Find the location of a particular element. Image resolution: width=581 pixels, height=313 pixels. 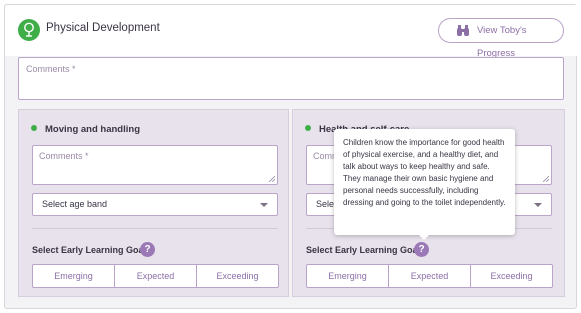

main-comments-placeholder: Comments * is located at coordinates (51, 69).